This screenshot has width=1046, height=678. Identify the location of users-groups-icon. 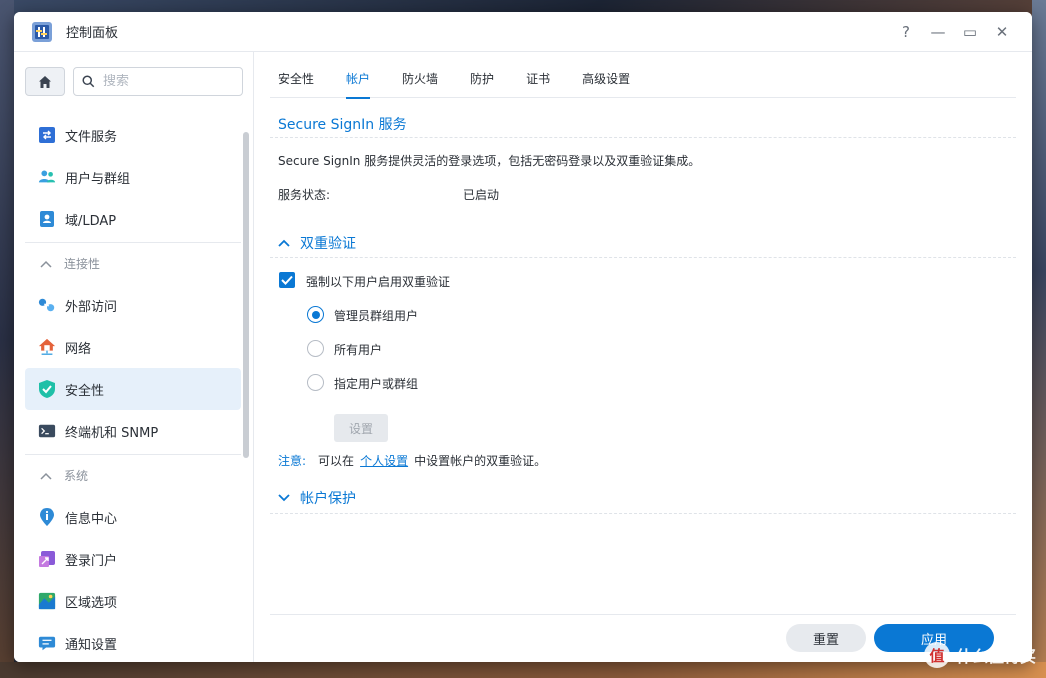
(47, 177).